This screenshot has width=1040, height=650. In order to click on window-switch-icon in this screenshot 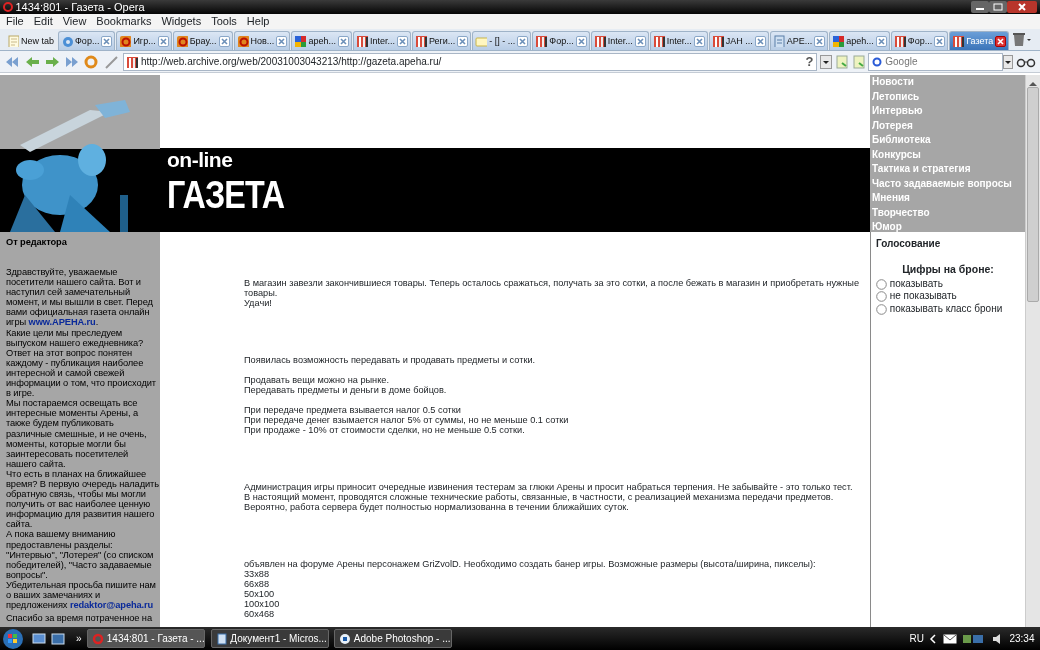, I will do `click(58, 638)`.